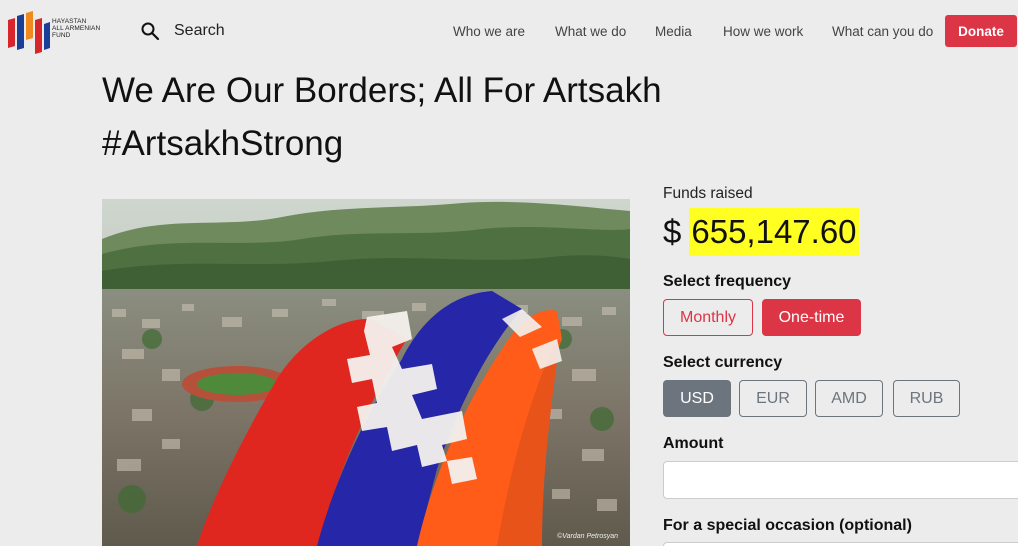  I want to click on photo-credit: ©Vardan Petrosyan, so click(587, 536).